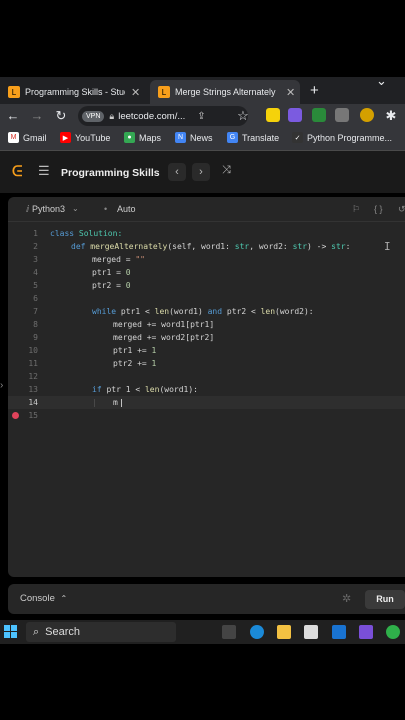  I want to click on search-label: Search, so click(63, 632).